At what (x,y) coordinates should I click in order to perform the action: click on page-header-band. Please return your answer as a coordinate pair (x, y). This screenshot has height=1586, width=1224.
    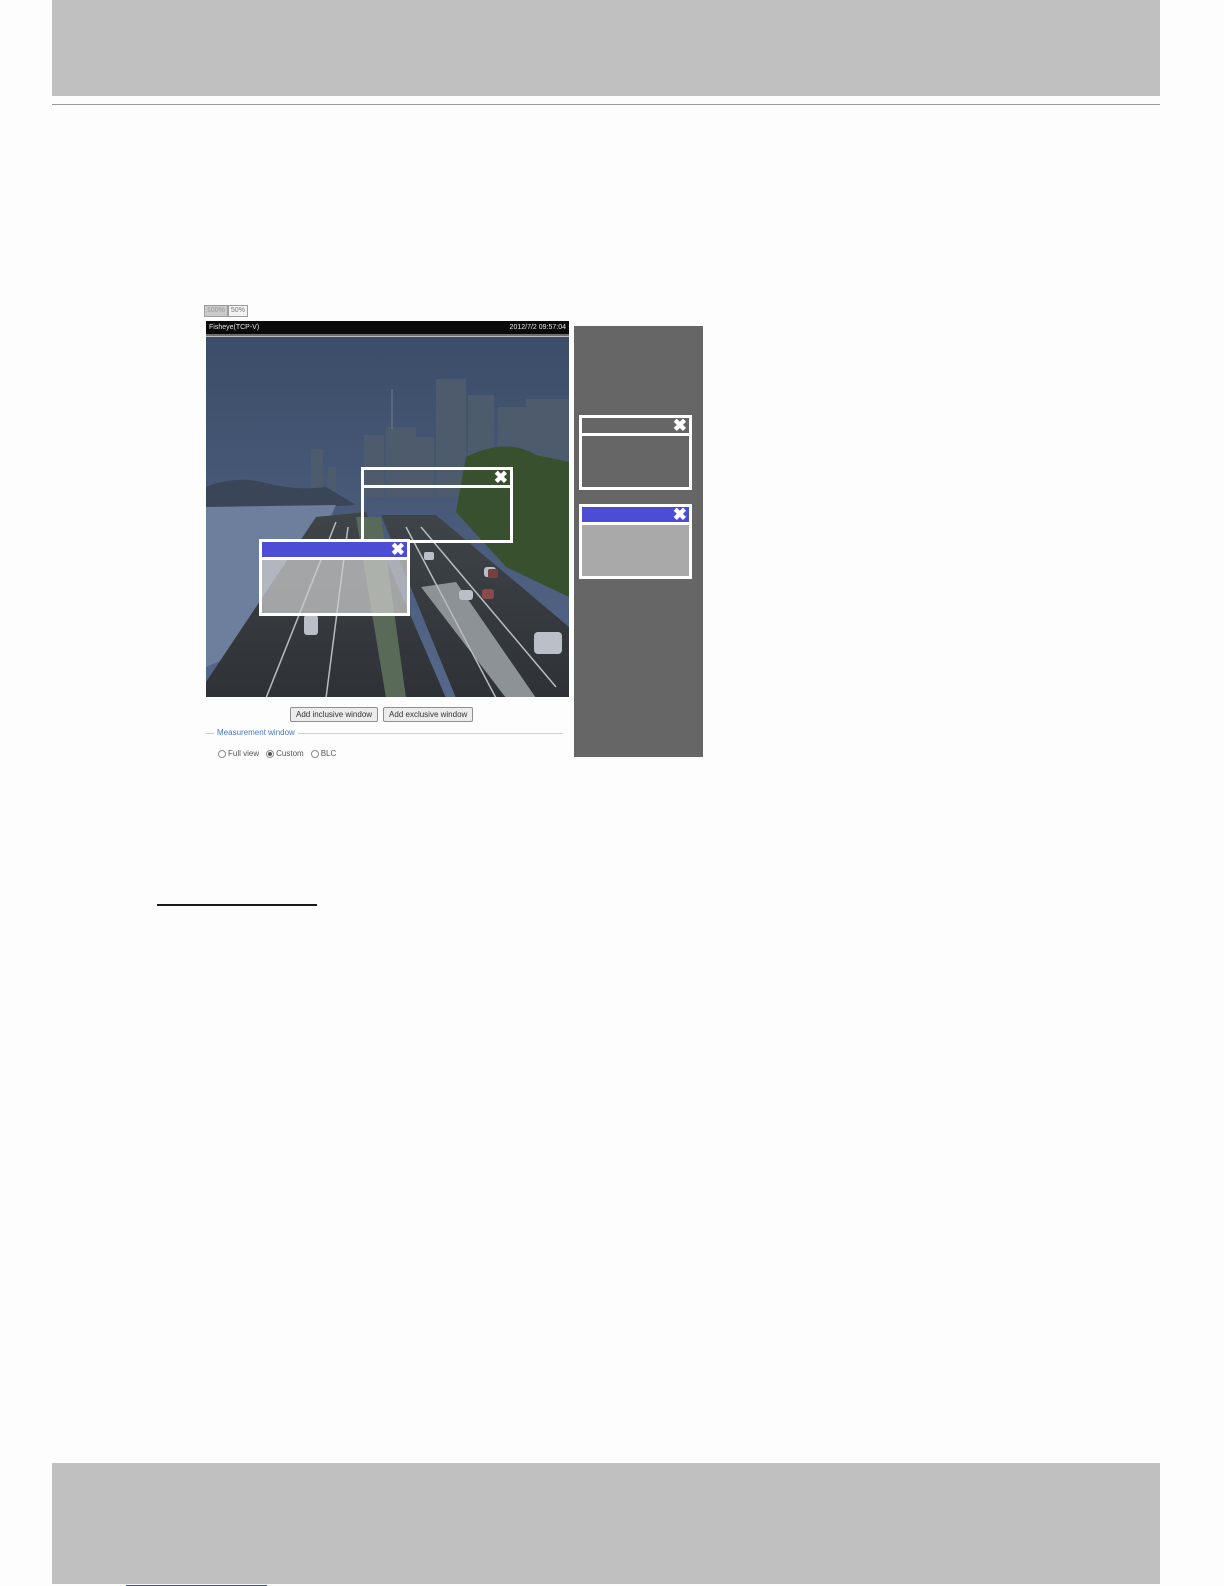
    Looking at the image, I should click on (606, 48).